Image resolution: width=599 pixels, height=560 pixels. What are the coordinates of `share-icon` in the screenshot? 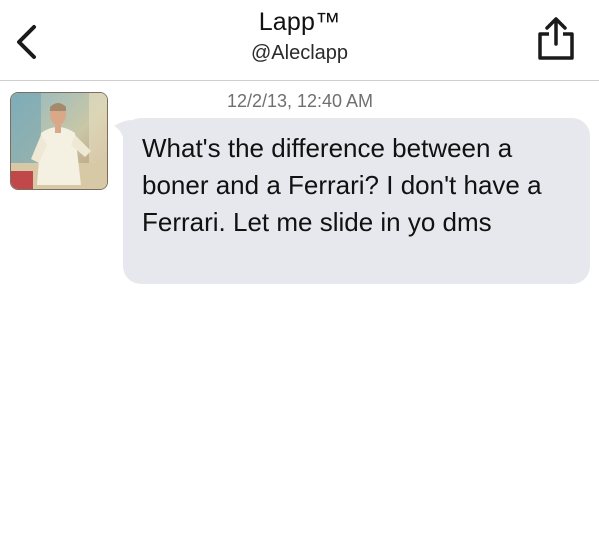 It's located at (556, 38).